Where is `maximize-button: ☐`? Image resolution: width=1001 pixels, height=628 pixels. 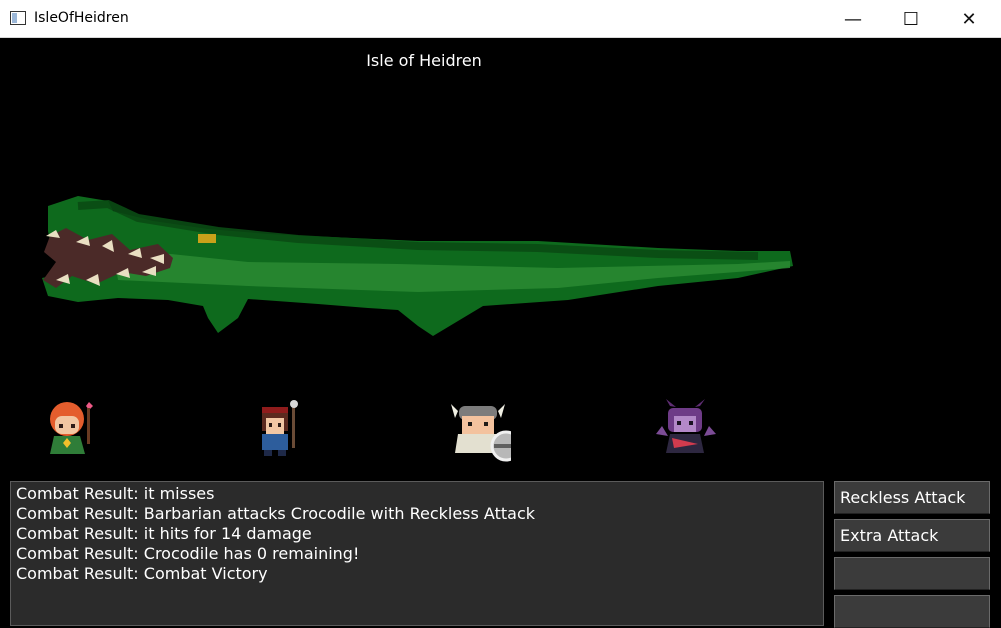
maximize-button: ☐ is located at coordinates (911, 19).